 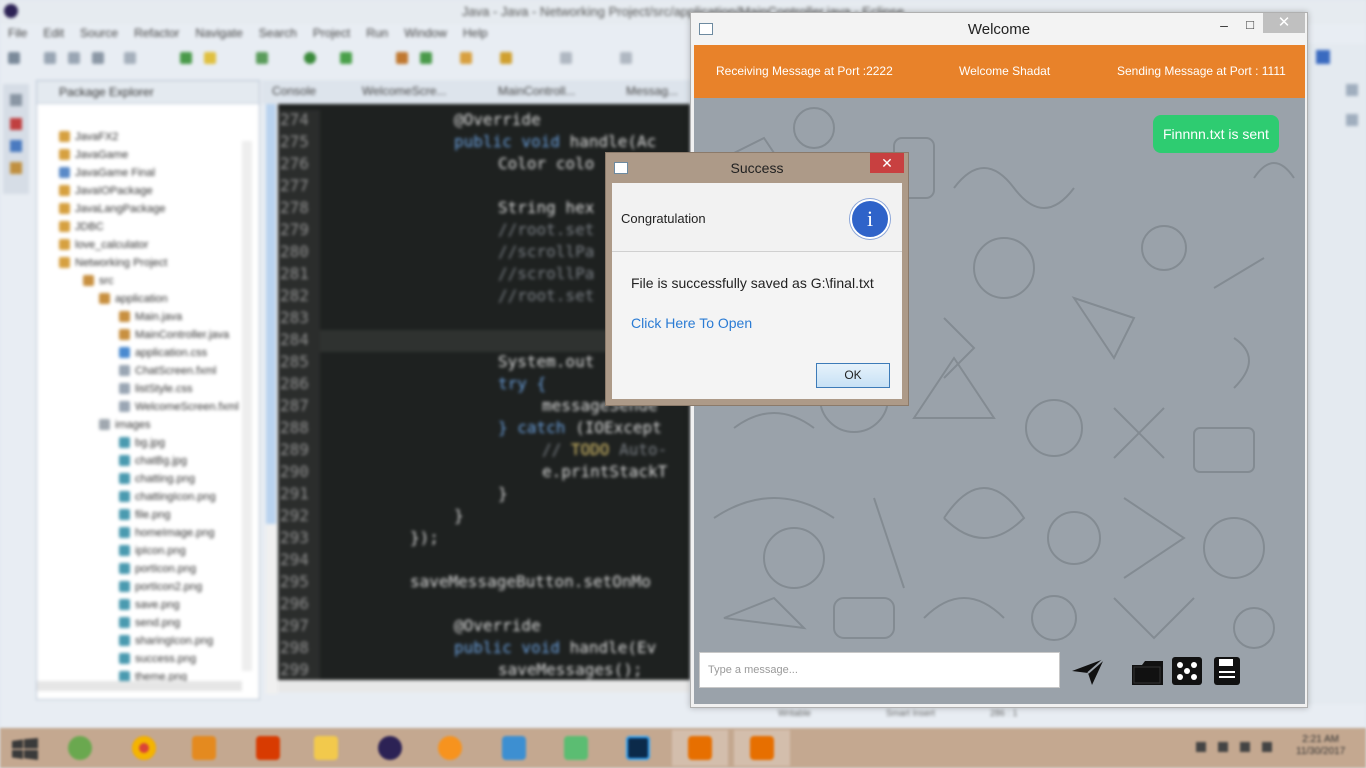 What do you see at coordinates (107, 173) in the screenshot?
I see `tree-item: JavaGame Final` at bounding box center [107, 173].